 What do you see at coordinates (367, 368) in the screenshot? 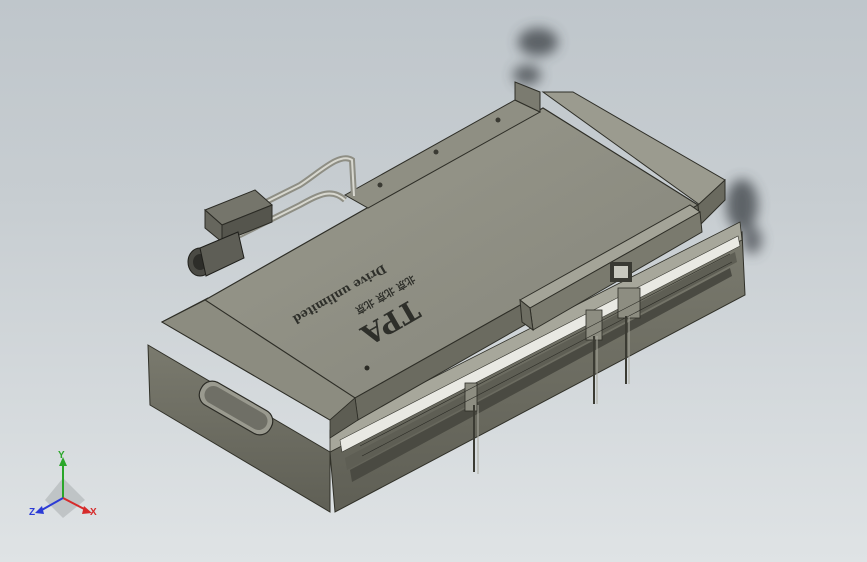
I see `screw-hole` at bounding box center [367, 368].